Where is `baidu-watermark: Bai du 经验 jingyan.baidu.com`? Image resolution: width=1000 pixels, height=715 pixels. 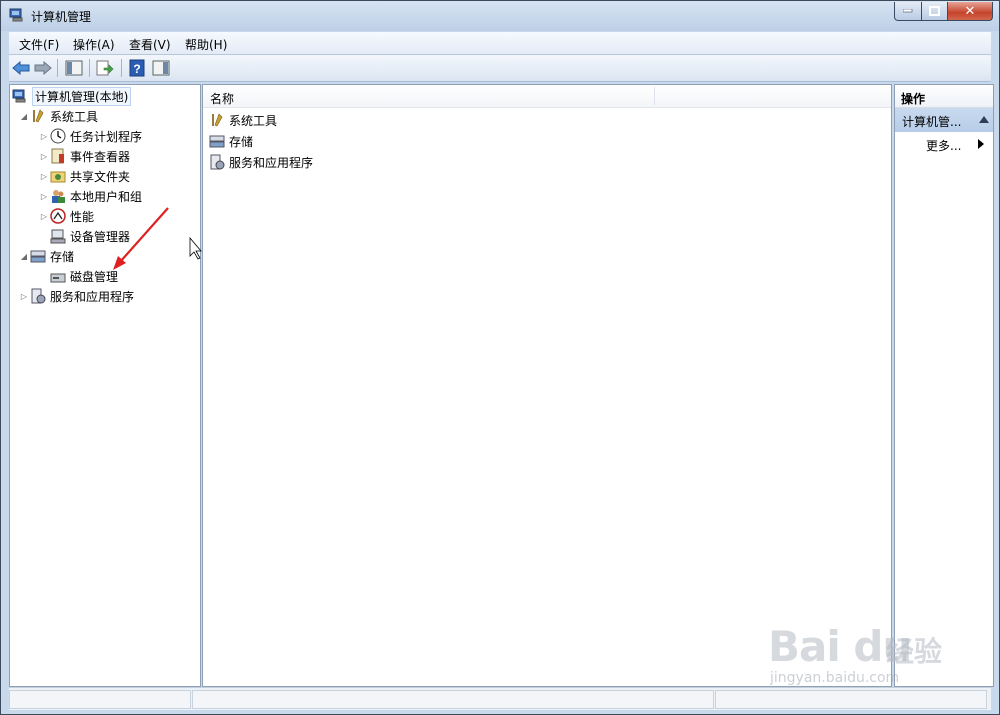
baidu-watermark: Bai du 经验 jingyan.baidu.com is located at coordinates (858, 650).